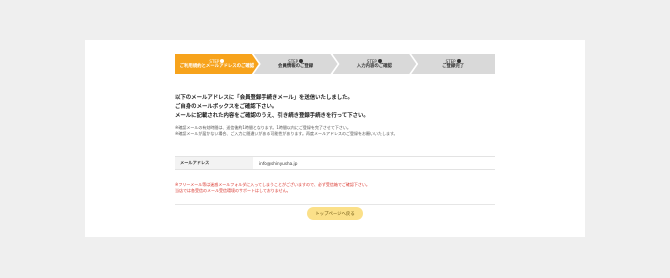  What do you see at coordinates (301, 61) in the screenshot?
I see `step-2-number-icon` at bounding box center [301, 61].